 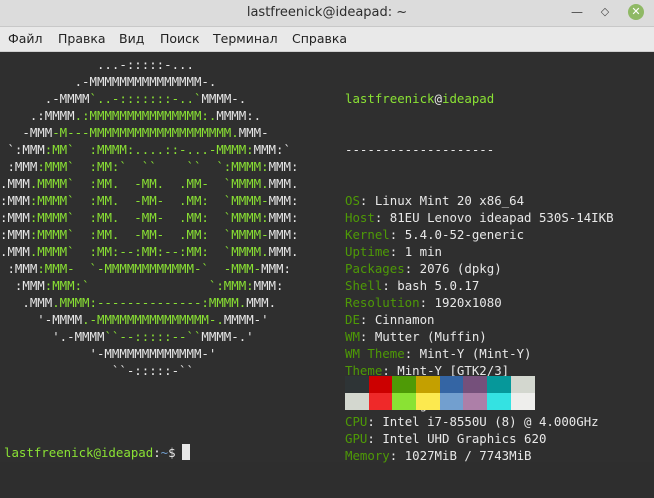 I want to click on logo-line: '-MMMMMMMMMMMMM-', so click(x=170, y=353).